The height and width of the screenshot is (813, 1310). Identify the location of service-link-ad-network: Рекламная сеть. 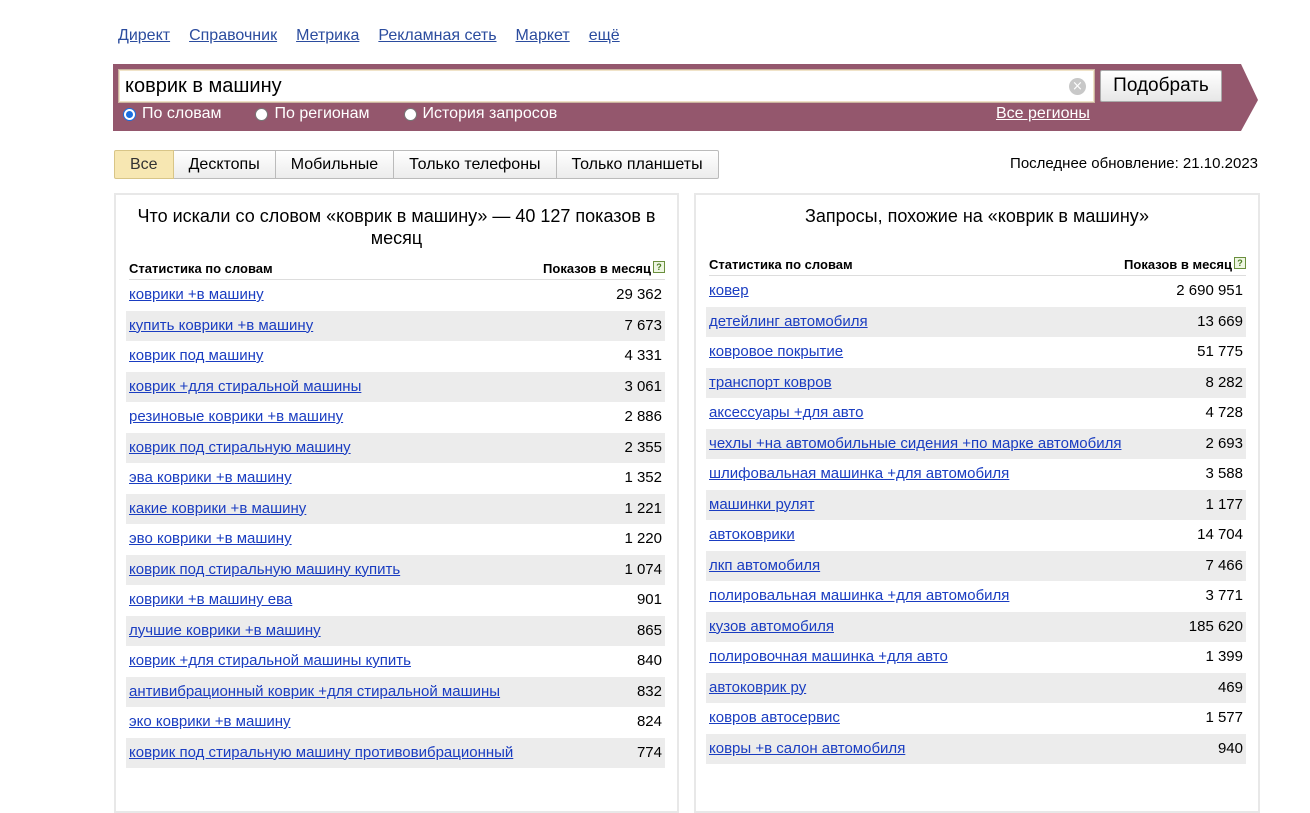
(437, 36).